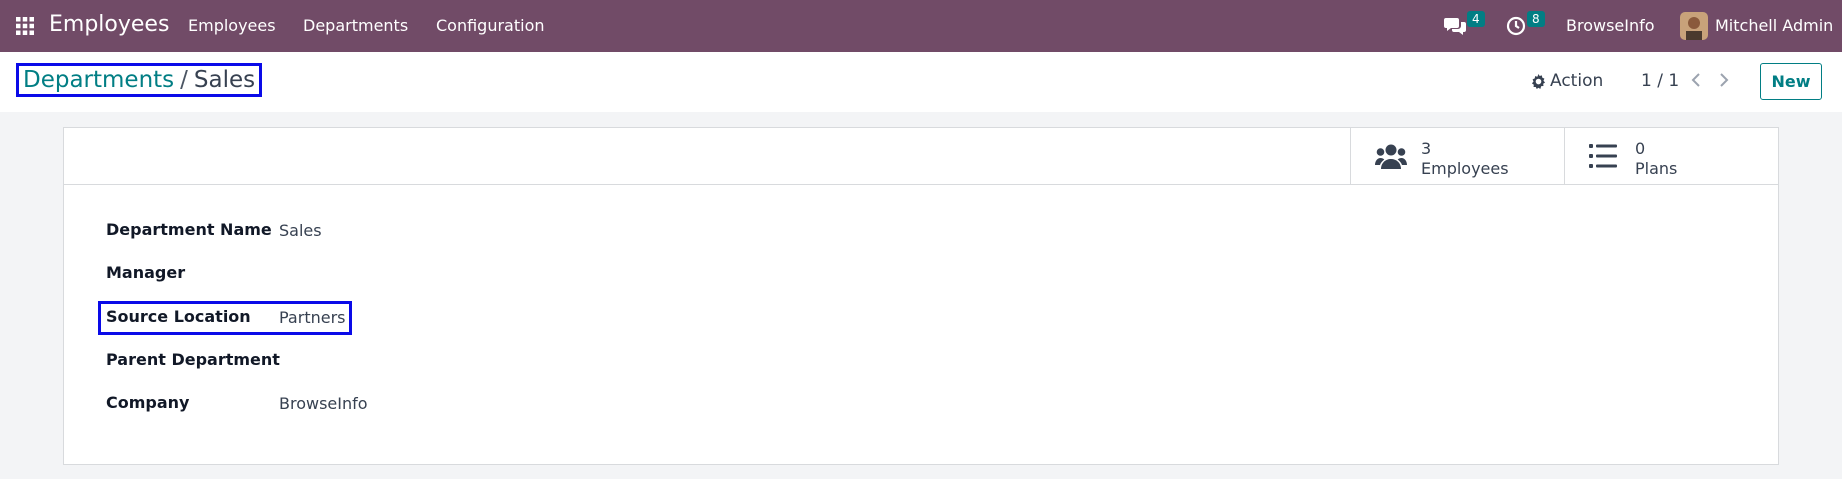  I want to click on employees-smart-button: 3 Employees, so click(1457, 156).